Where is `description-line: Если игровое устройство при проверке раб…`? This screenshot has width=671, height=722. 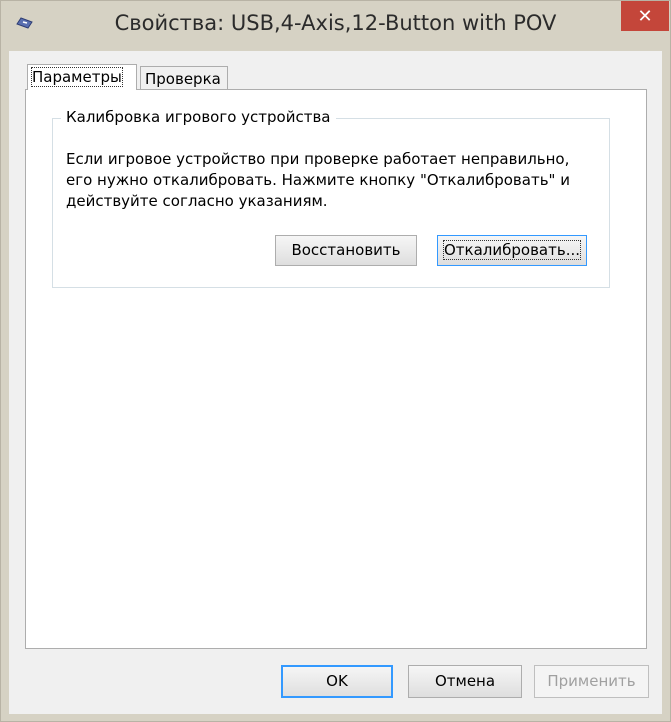 description-line: Если игровое устройство при проверке раб… is located at coordinates (318, 159).